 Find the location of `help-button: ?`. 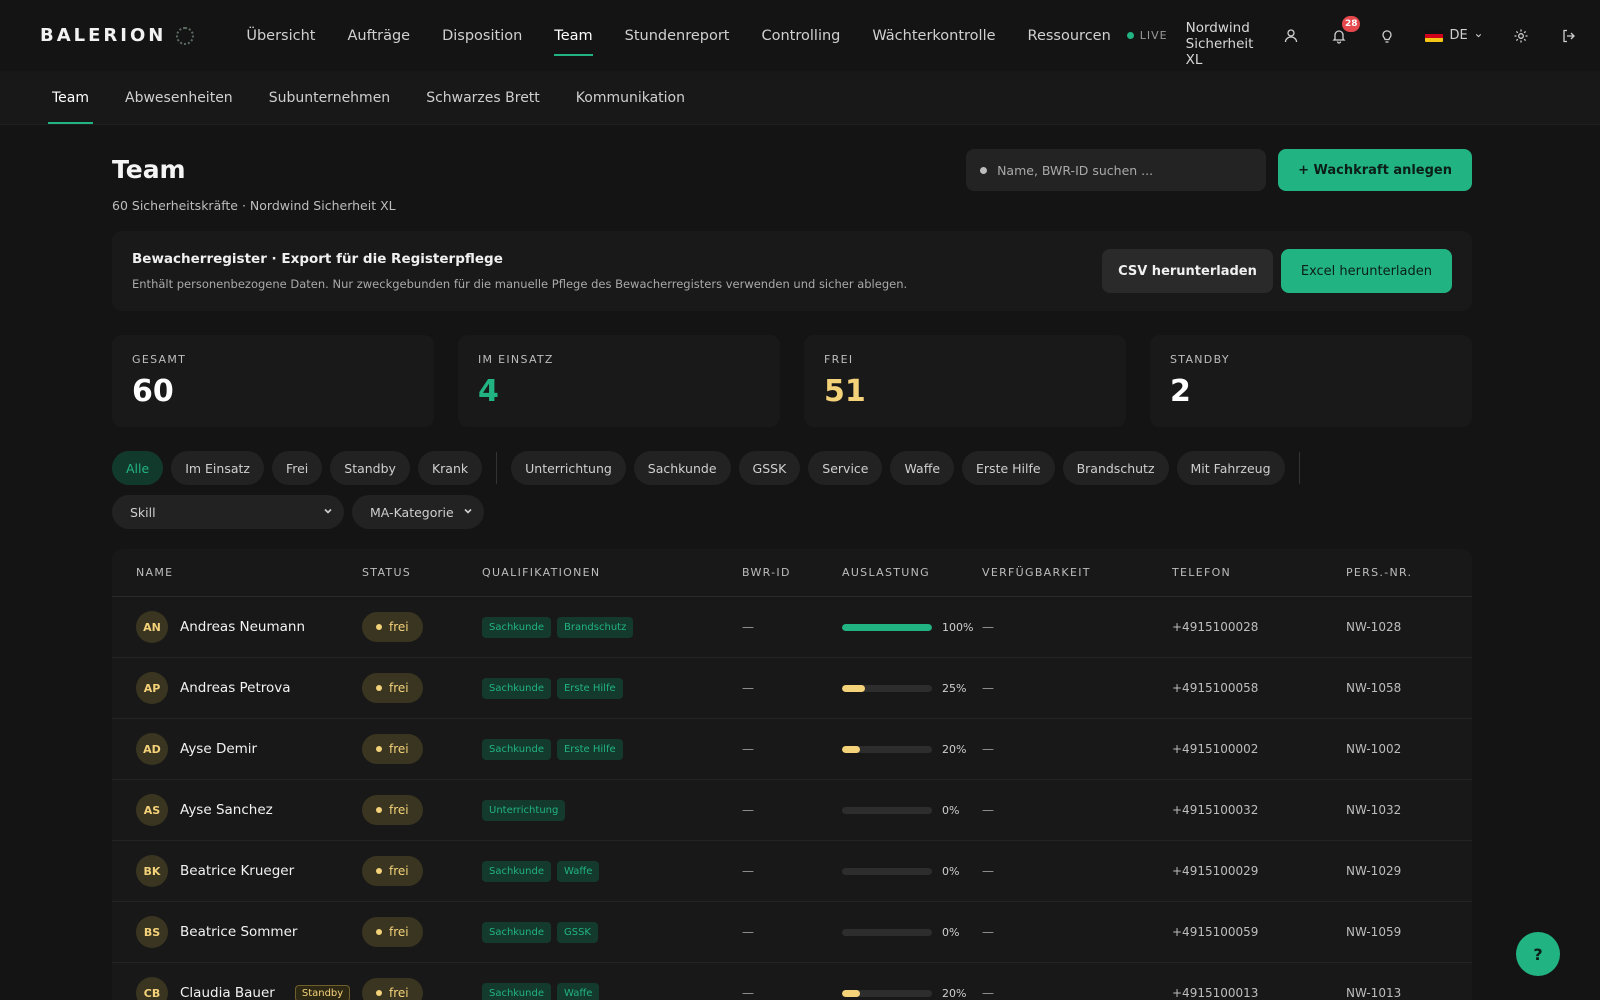

help-button: ? is located at coordinates (1538, 954).